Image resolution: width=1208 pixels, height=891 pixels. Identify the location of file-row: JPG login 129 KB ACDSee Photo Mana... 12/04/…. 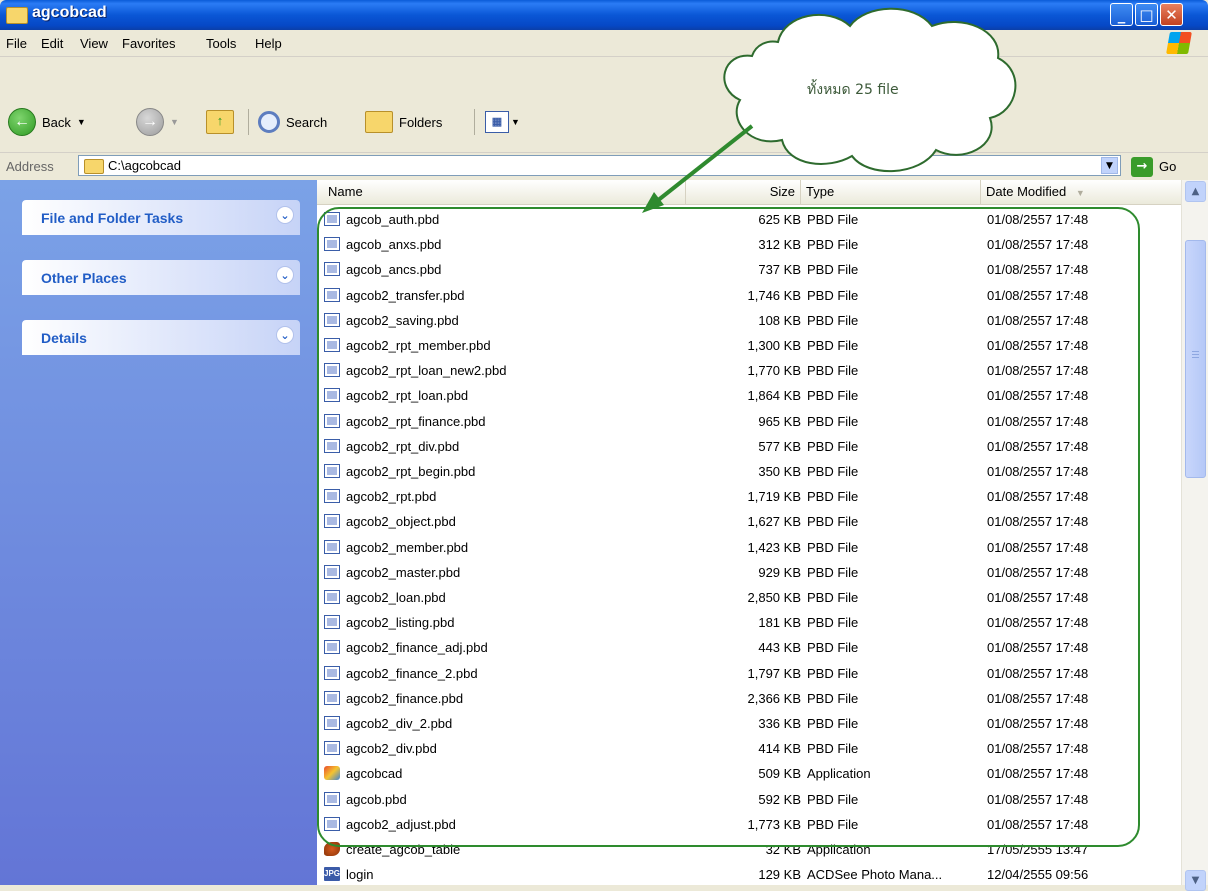
(749, 874).